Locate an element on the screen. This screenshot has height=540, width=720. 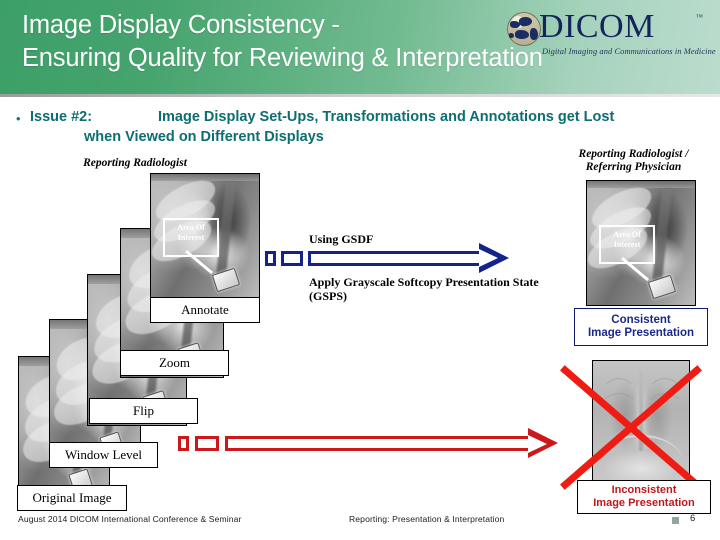
inconsistent-result-plate: Inconsistent Image Presentation is located at coordinates (644, 497).